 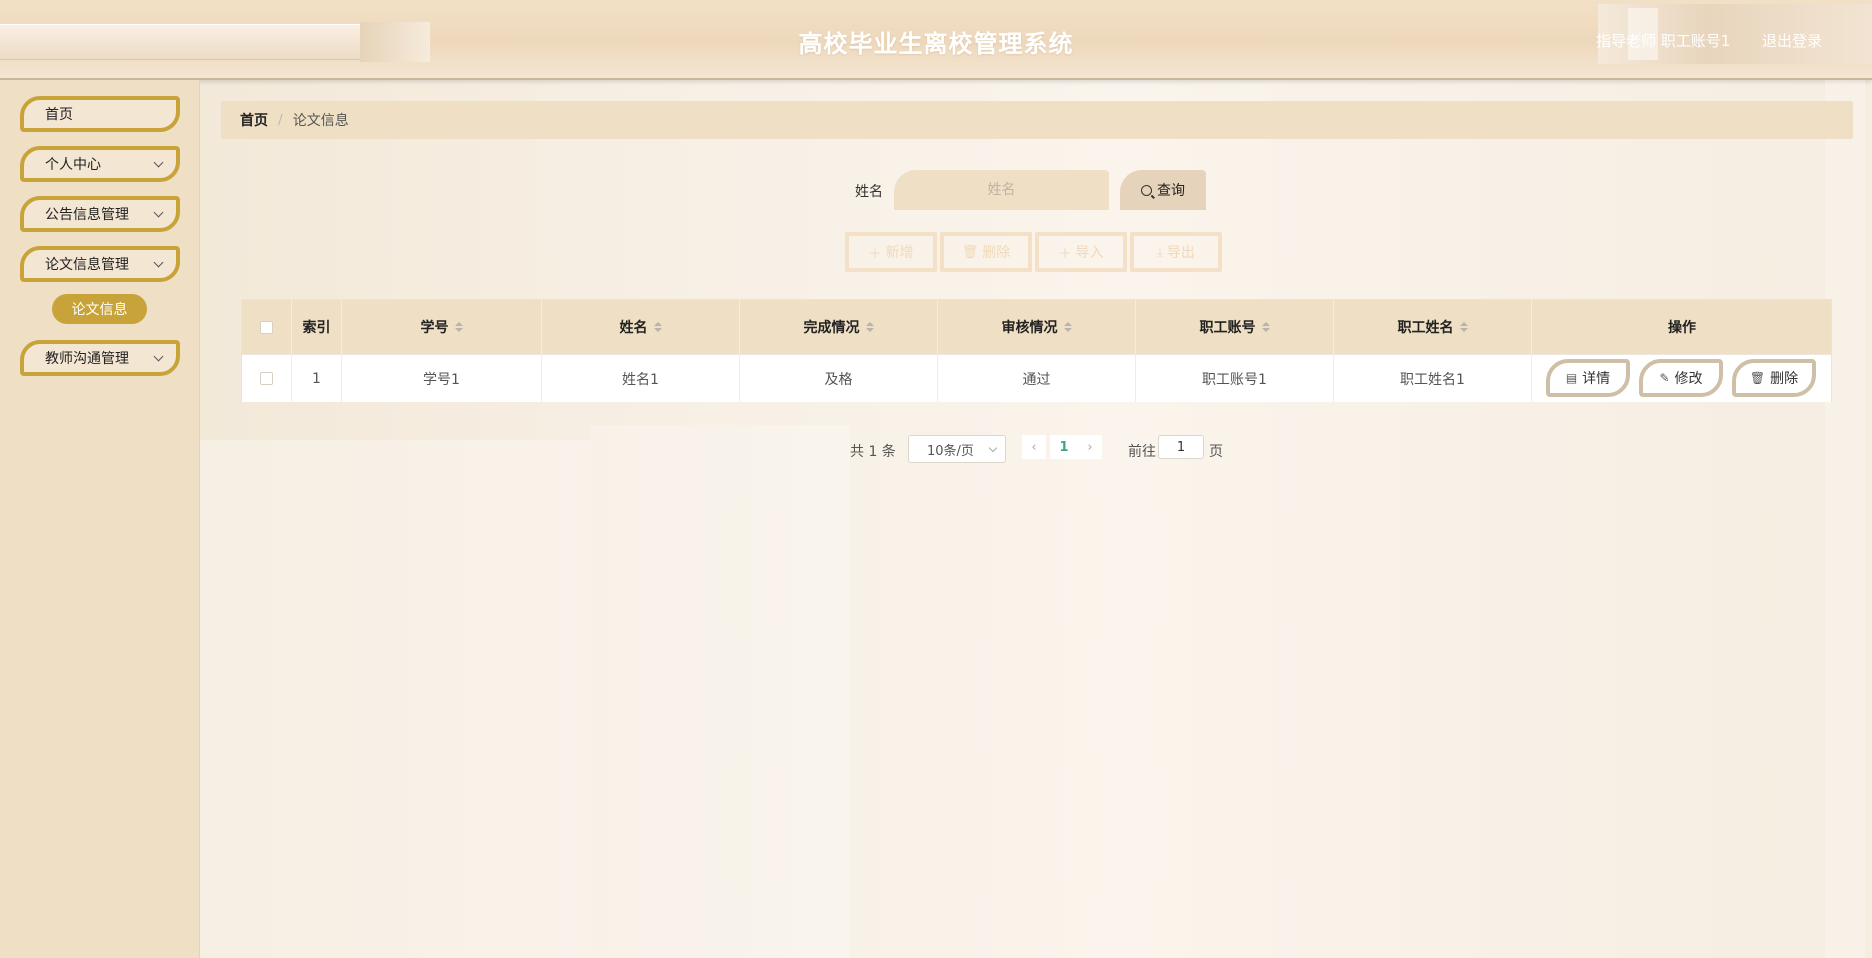 I want to click on batch-delete-button: 🗑 删除, so click(x=986, y=252).